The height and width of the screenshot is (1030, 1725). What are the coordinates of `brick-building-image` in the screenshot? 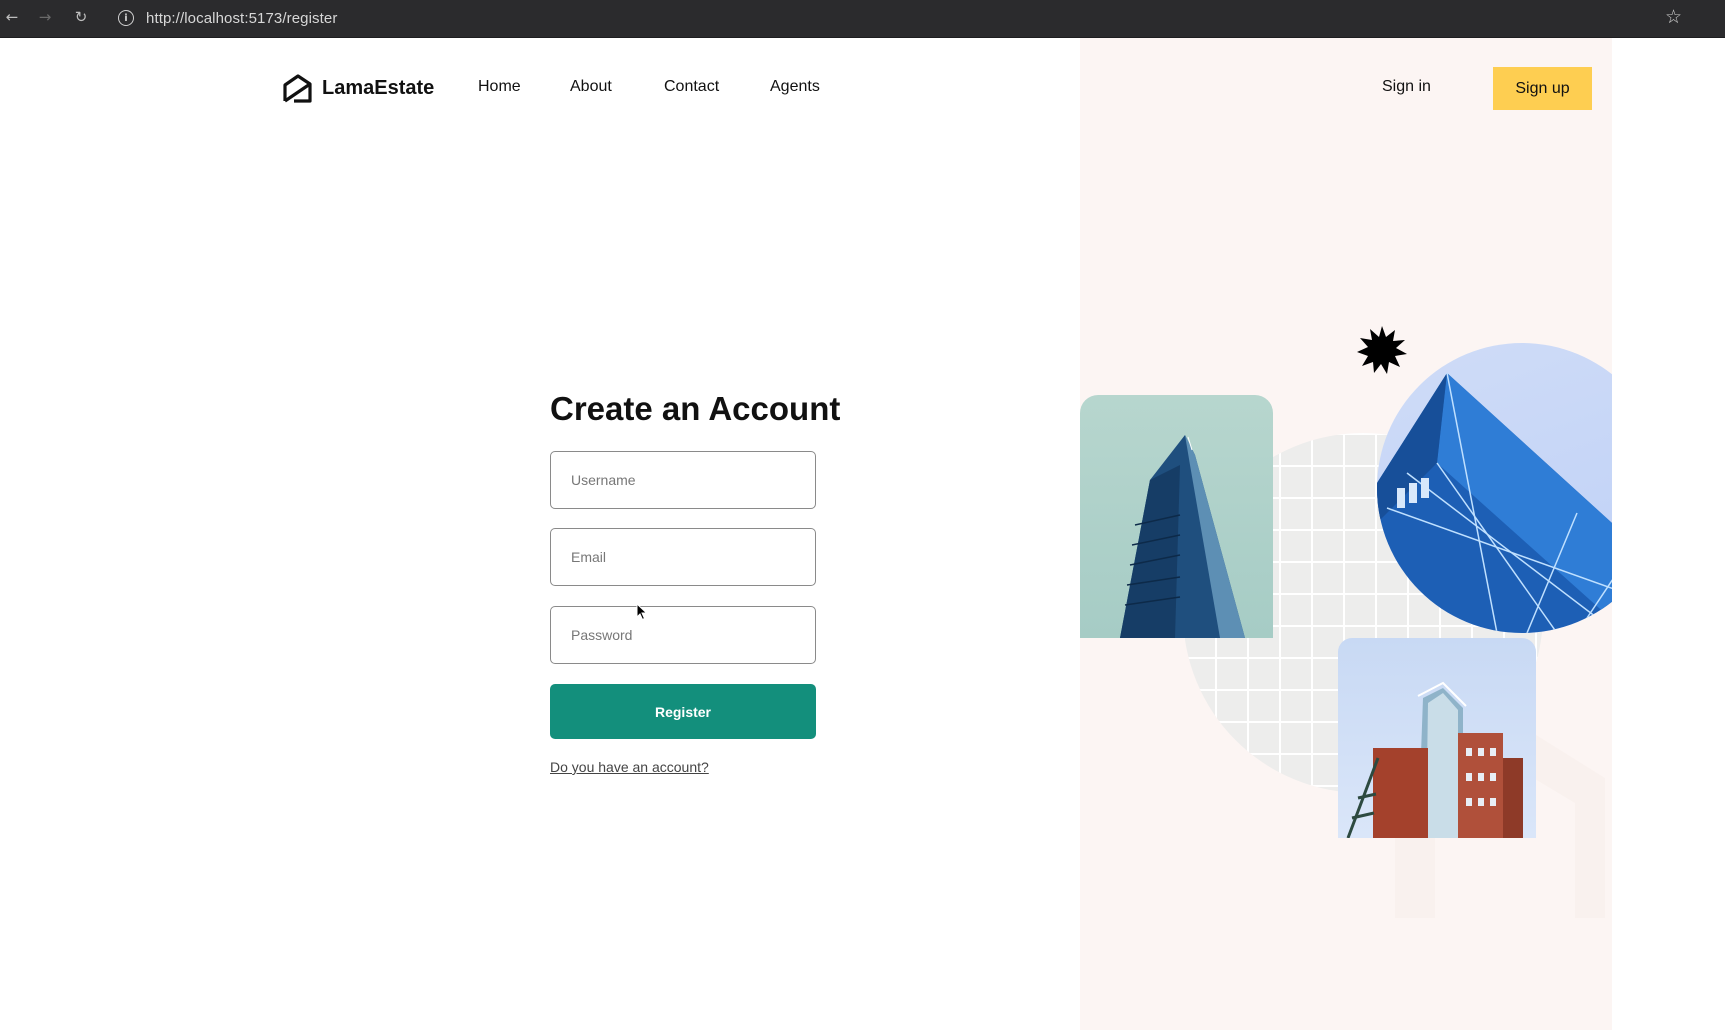 It's located at (1437, 738).